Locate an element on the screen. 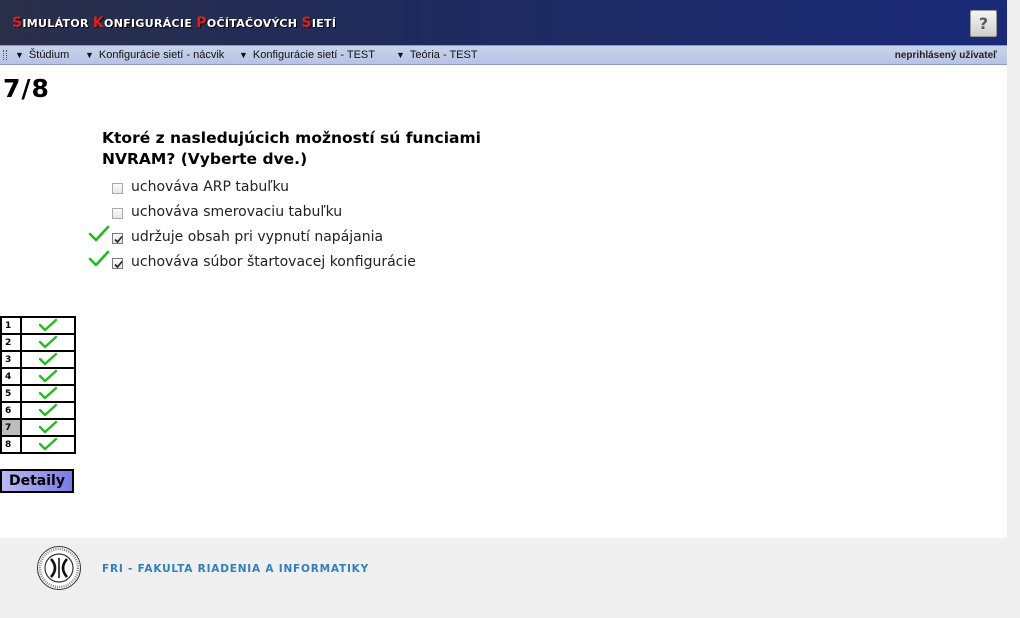 The height and width of the screenshot is (618, 1020). question-number: 8 is located at coordinates (11, 444).